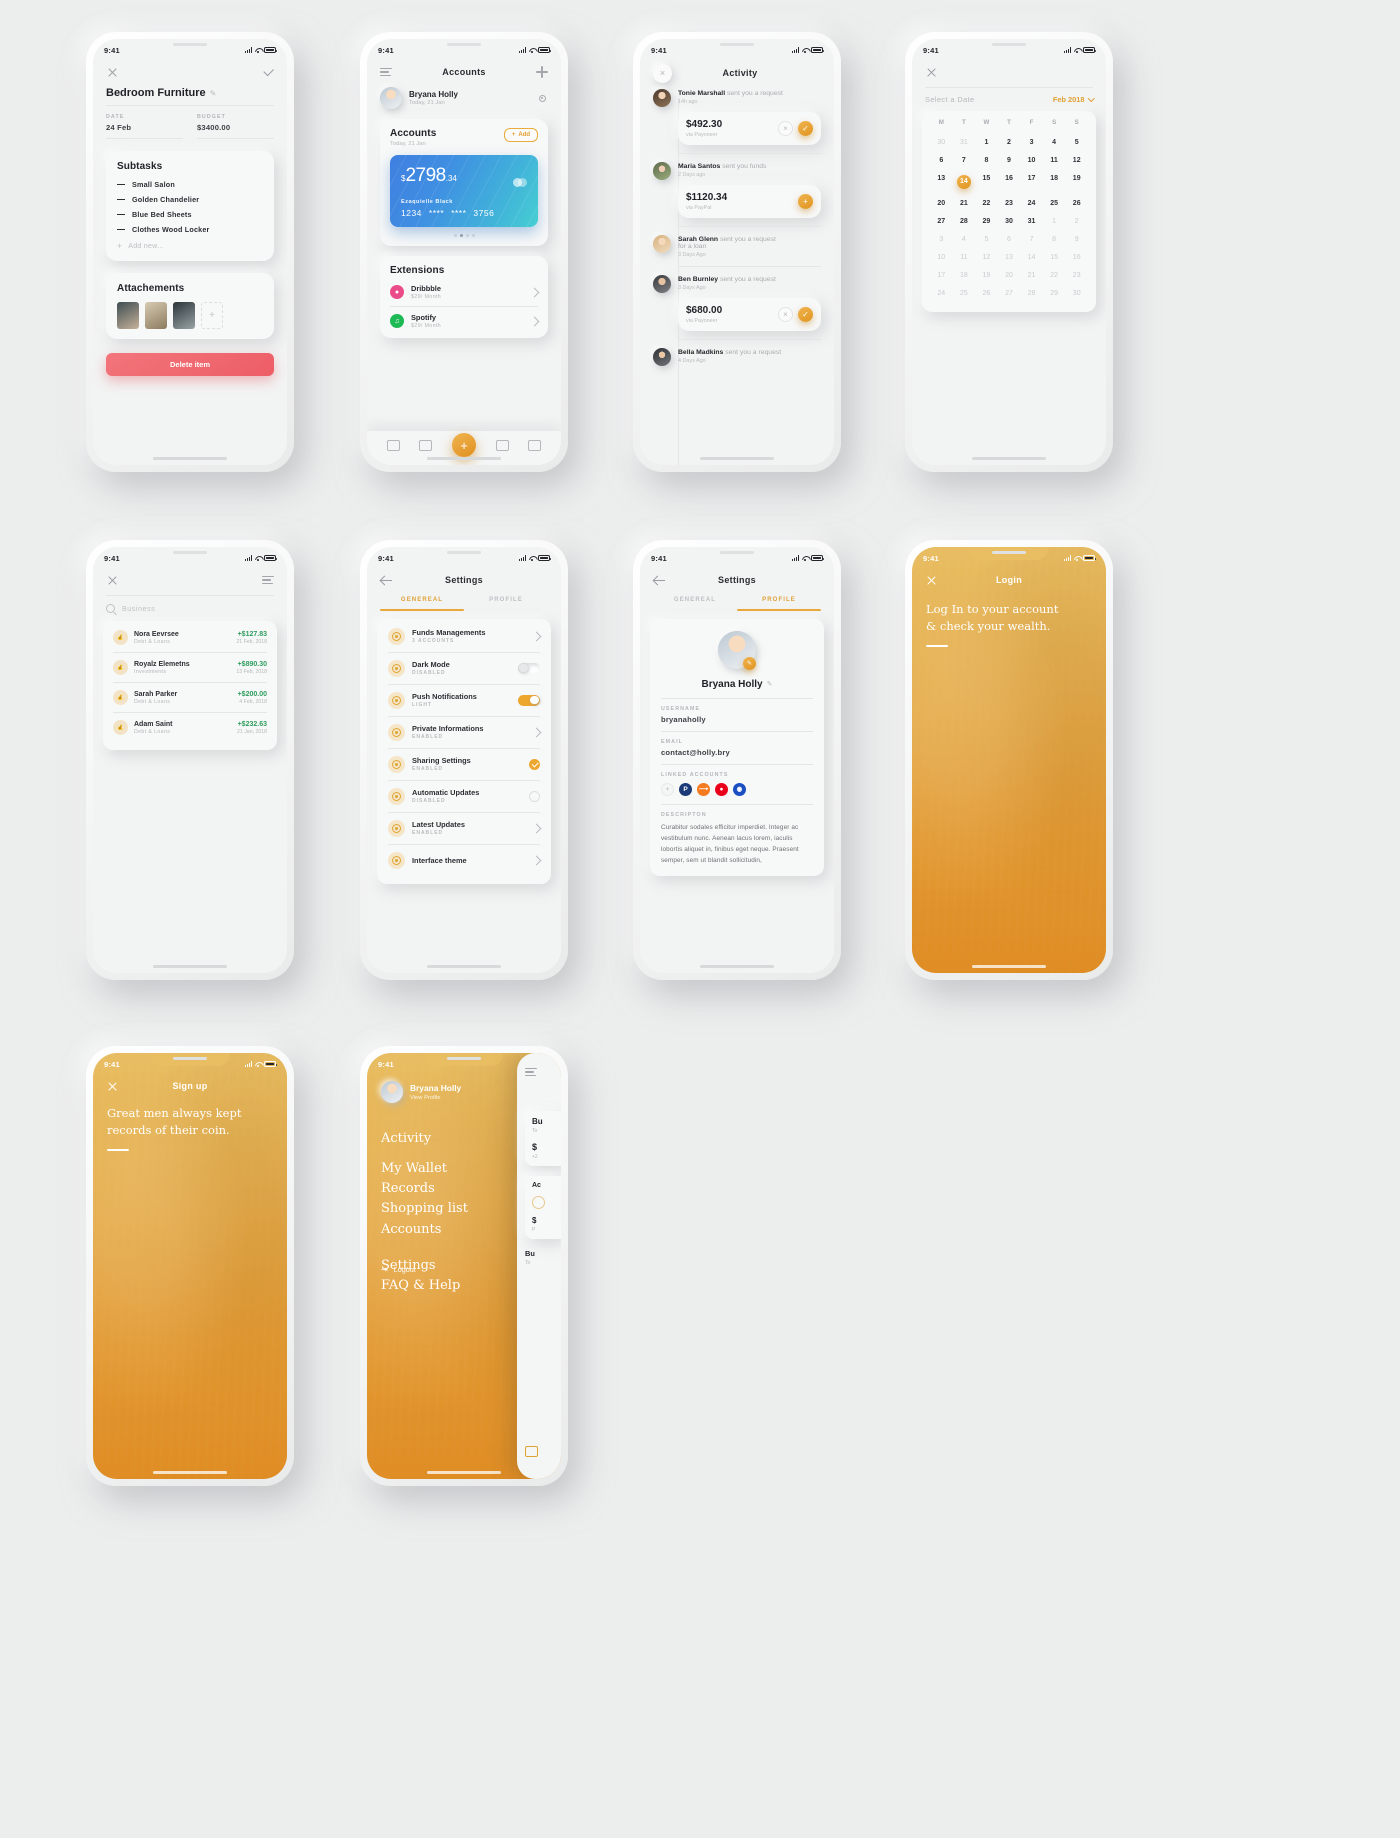  I want to click on add-attachment-button: +, so click(212, 315).